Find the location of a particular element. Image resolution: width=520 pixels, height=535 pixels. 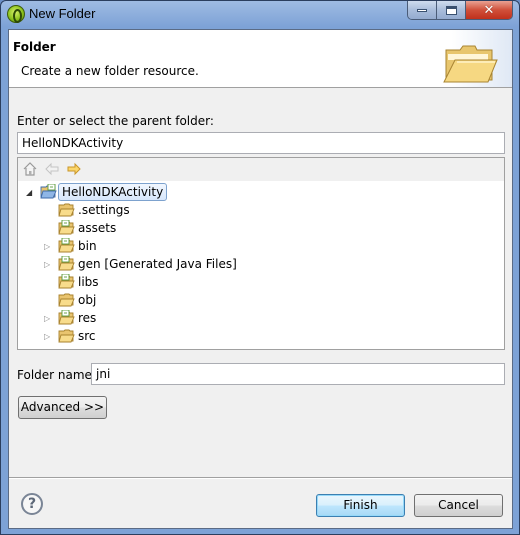

advanced-button: Advanced >> is located at coordinates (62, 407).